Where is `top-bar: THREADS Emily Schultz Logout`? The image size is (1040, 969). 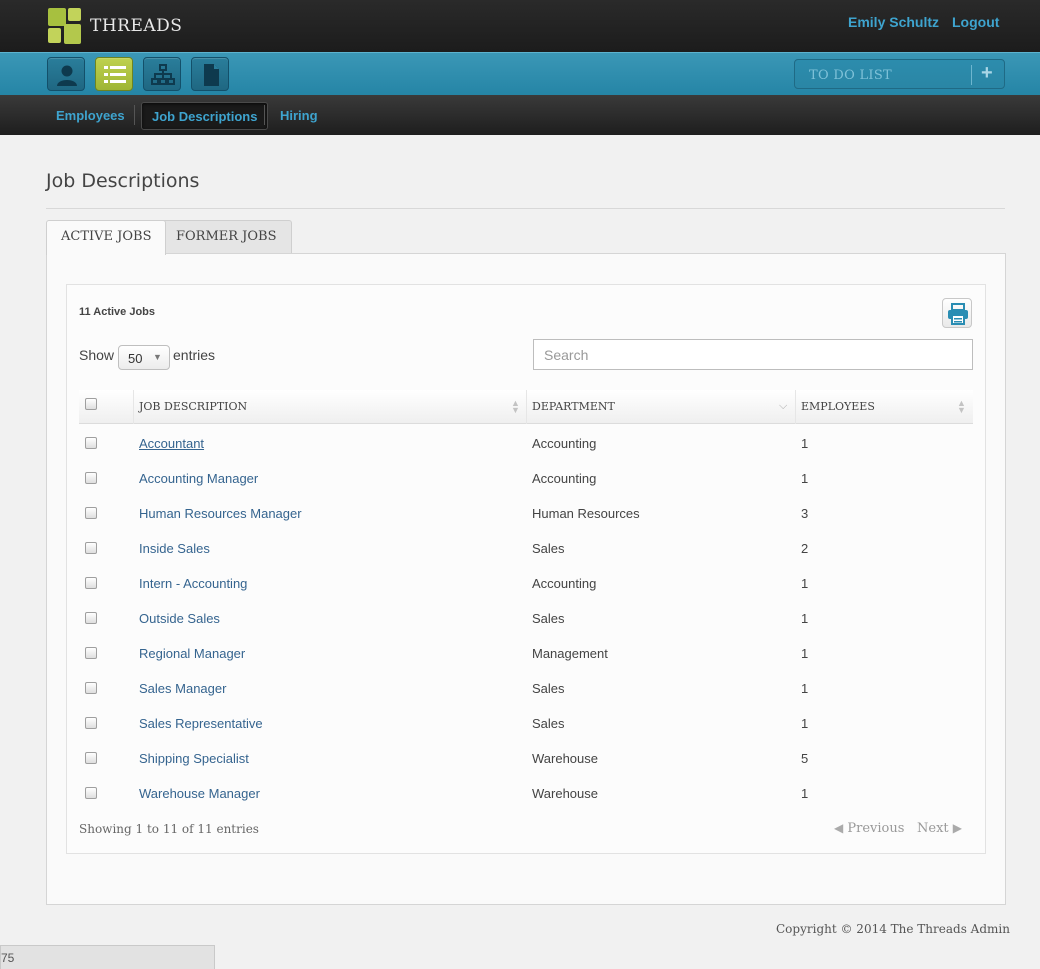 top-bar: THREADS Emily Schultz Logout is located at coordinates (520, 26).